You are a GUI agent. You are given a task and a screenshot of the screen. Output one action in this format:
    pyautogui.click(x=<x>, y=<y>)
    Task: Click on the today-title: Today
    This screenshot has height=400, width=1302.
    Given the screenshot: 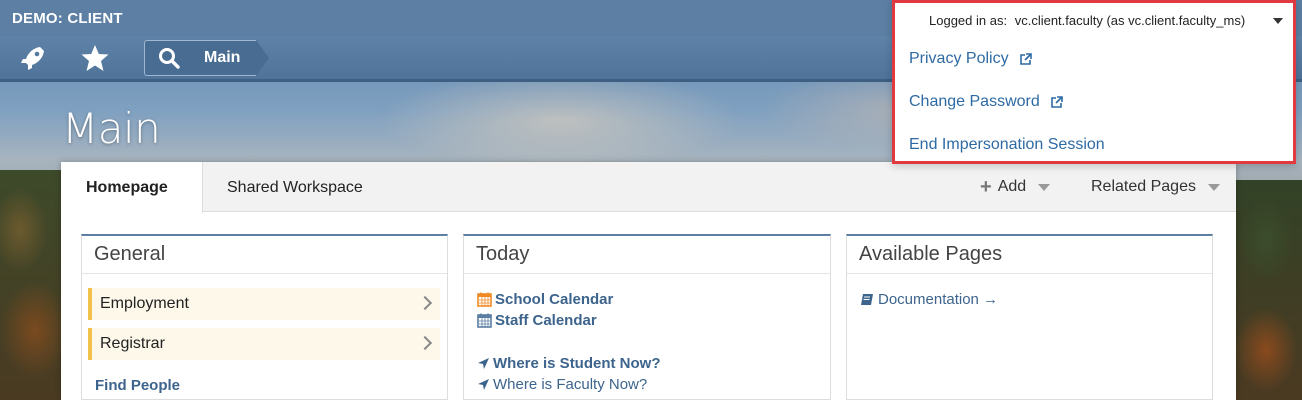 What is the action you would take?
    pyautogui.click(x=647, y=255)
    